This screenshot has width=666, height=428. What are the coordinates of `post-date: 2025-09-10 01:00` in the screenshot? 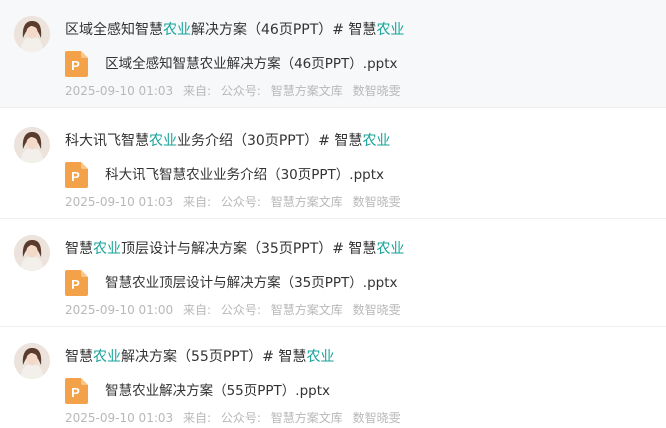 It's located at (119, 310).